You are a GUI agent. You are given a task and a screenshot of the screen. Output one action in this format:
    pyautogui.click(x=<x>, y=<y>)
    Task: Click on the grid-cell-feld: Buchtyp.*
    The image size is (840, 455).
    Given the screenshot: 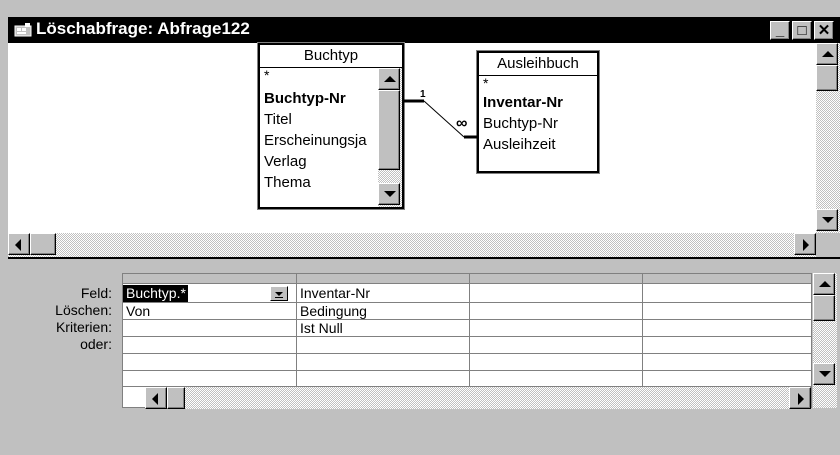 What is the action you would take?
    pyautogui.click(x=209, y=293)
    